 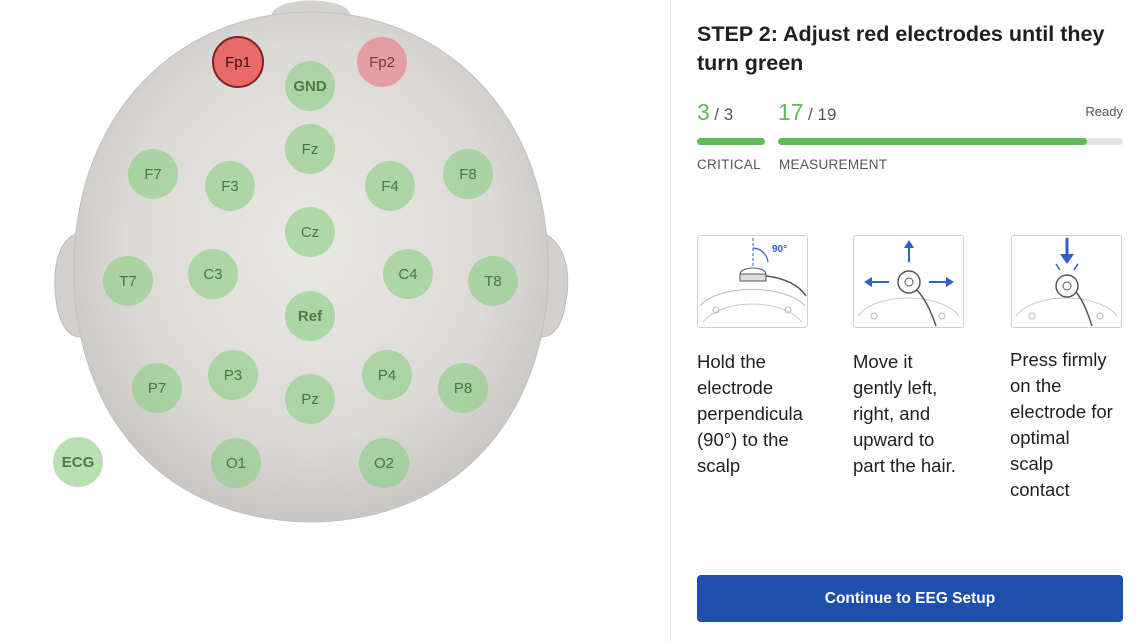 I want to click on electrode-p7: P7, so click(x=157, y=388).